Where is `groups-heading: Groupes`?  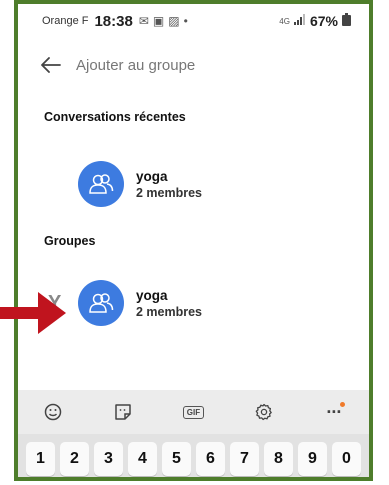 groups-heading: Groupes is located at coordinates (70, 241).